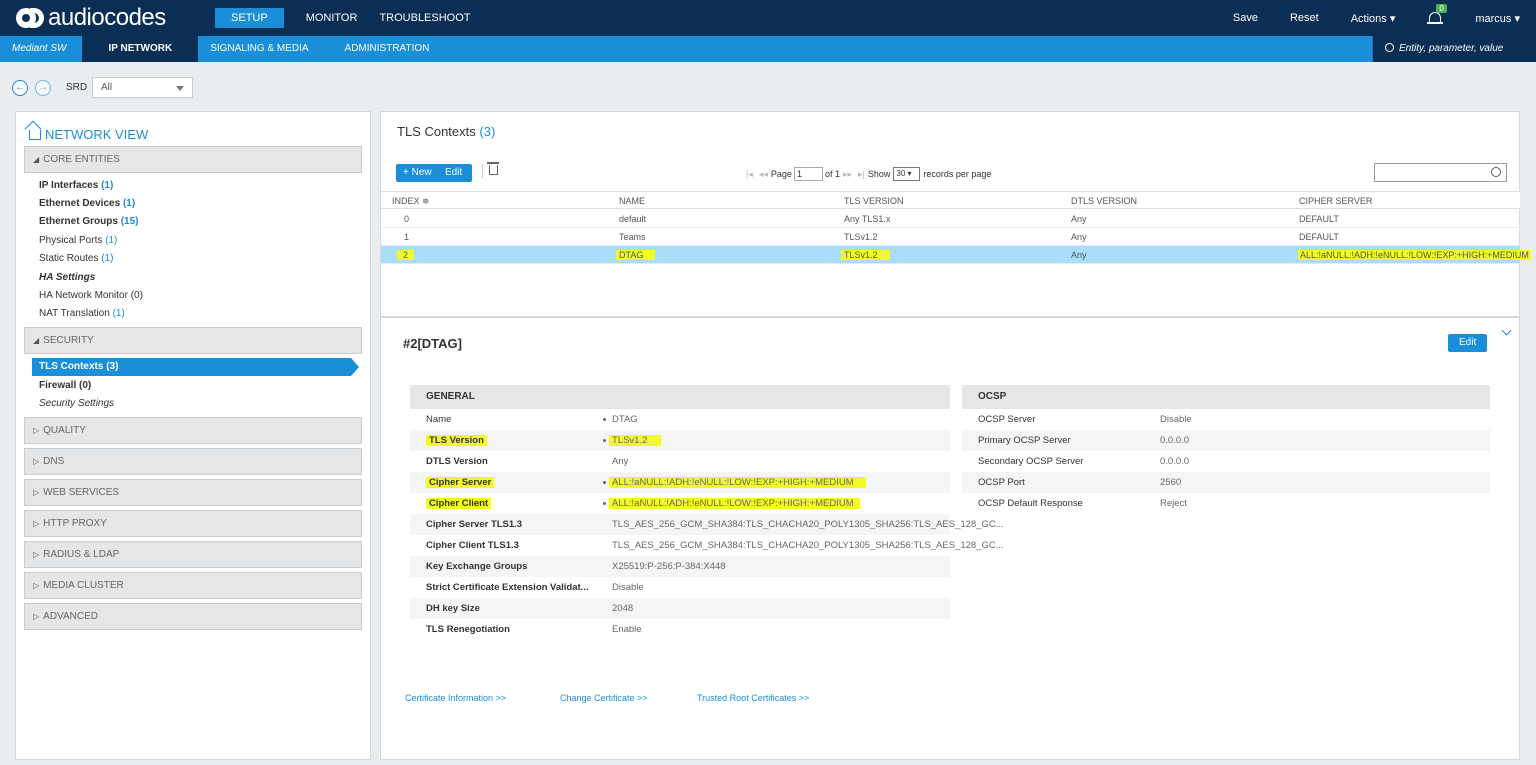 This screenshot has width=1536, height=765. Describe the element at coordinates (424, 18) in the screenshot. I see `tab-troubleshoot: TROUBLESHOOT` at that location.